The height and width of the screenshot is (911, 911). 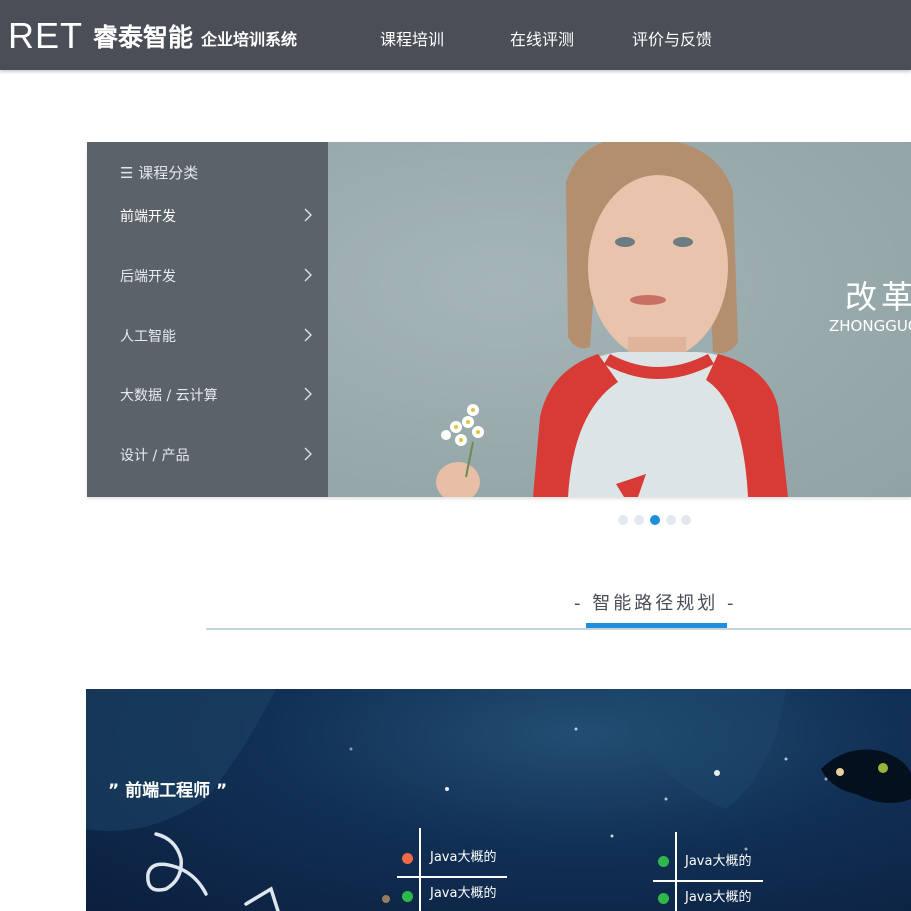 What do you see at coordinates (45, 36) in the screenshot?
I see `logo-ret: RET` at bounding box center [45, 36].